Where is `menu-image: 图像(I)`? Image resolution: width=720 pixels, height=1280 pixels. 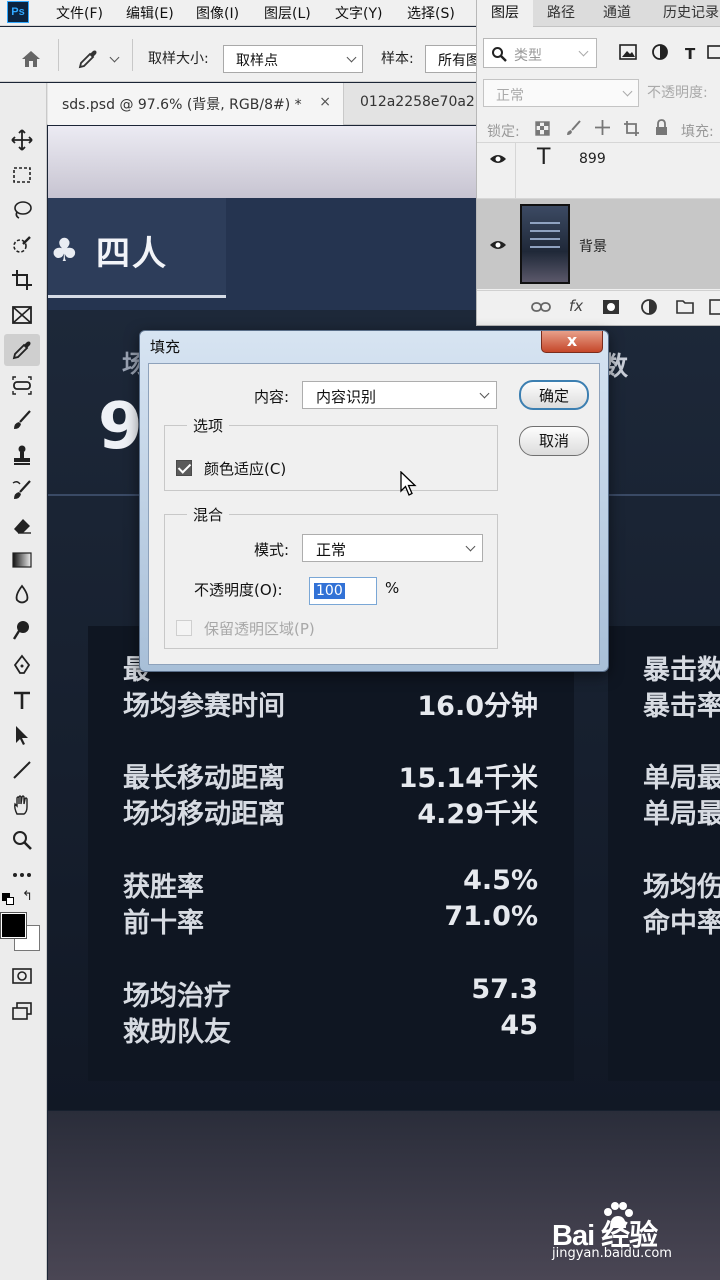
menu-image: 图像(I) is located at coordinates (217, 13).